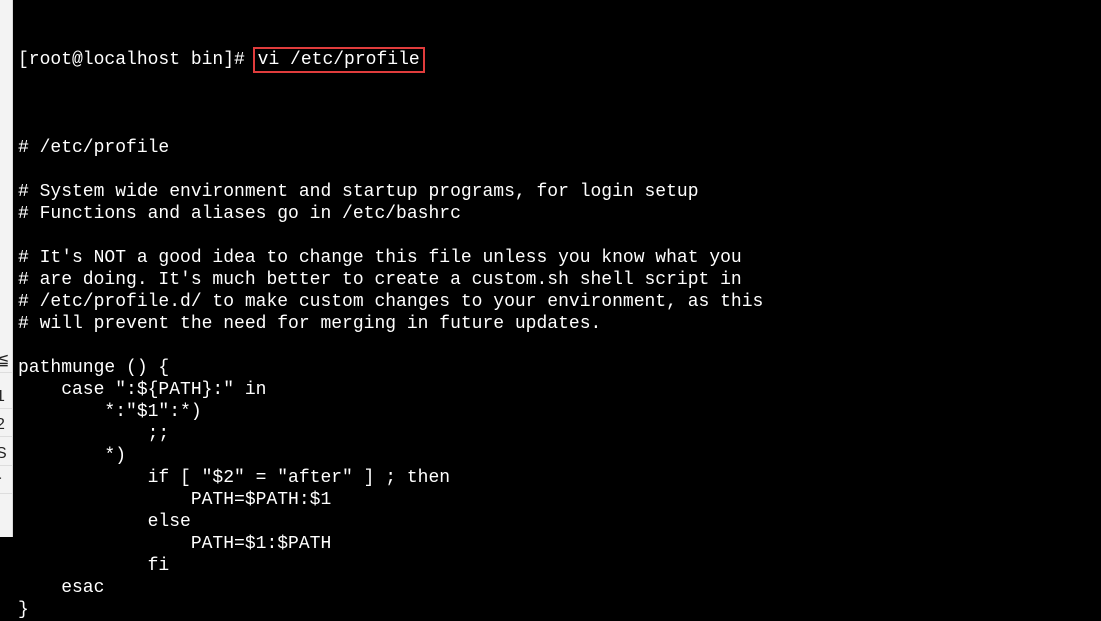 The image size is (1101, 621). Describe the element at coordinates (6, 454) in the screenshot. I see `strip-glyph: S` at that location.